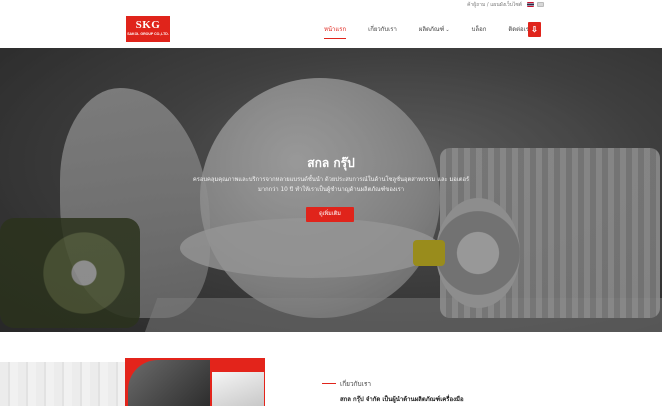 The width and height of the screenshot is (662, 406). What do you see at coordinates (382, 29) in the screenshot?
I see `nav-about: เกี่ยวกับเรา` at bounding box center [382, 29].